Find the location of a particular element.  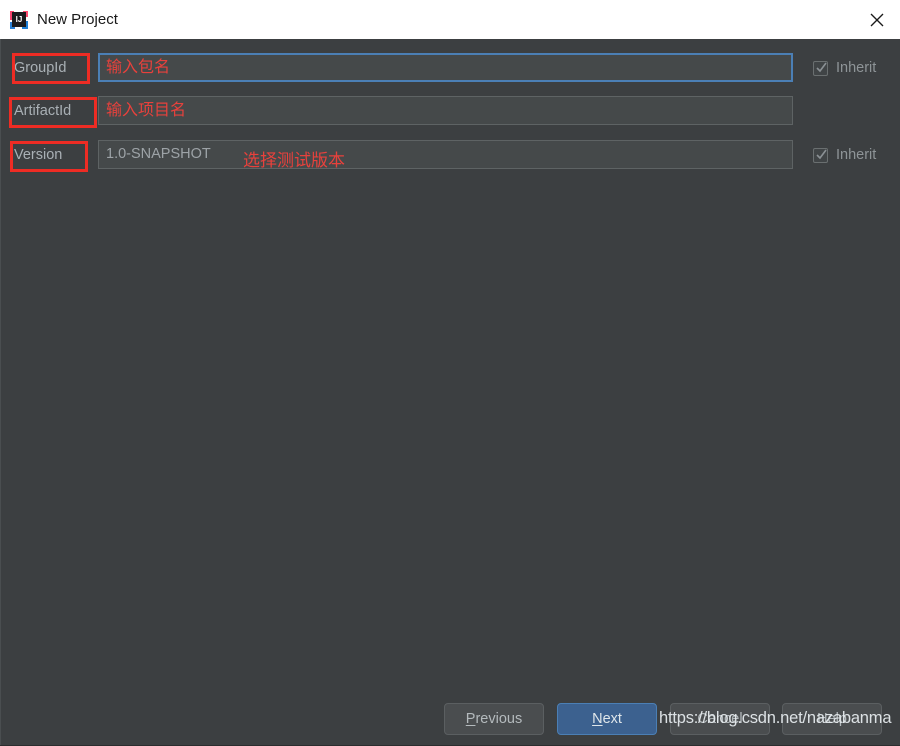

form-row-groupid: GroupId 输入包名 Inherit is located at coordinates (450, 68).